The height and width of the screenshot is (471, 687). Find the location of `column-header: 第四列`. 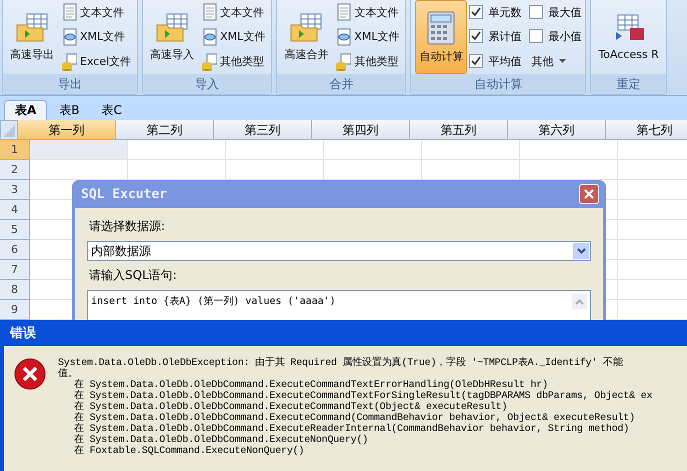

column-header: 第四列 is located at coordinates (361, 130).